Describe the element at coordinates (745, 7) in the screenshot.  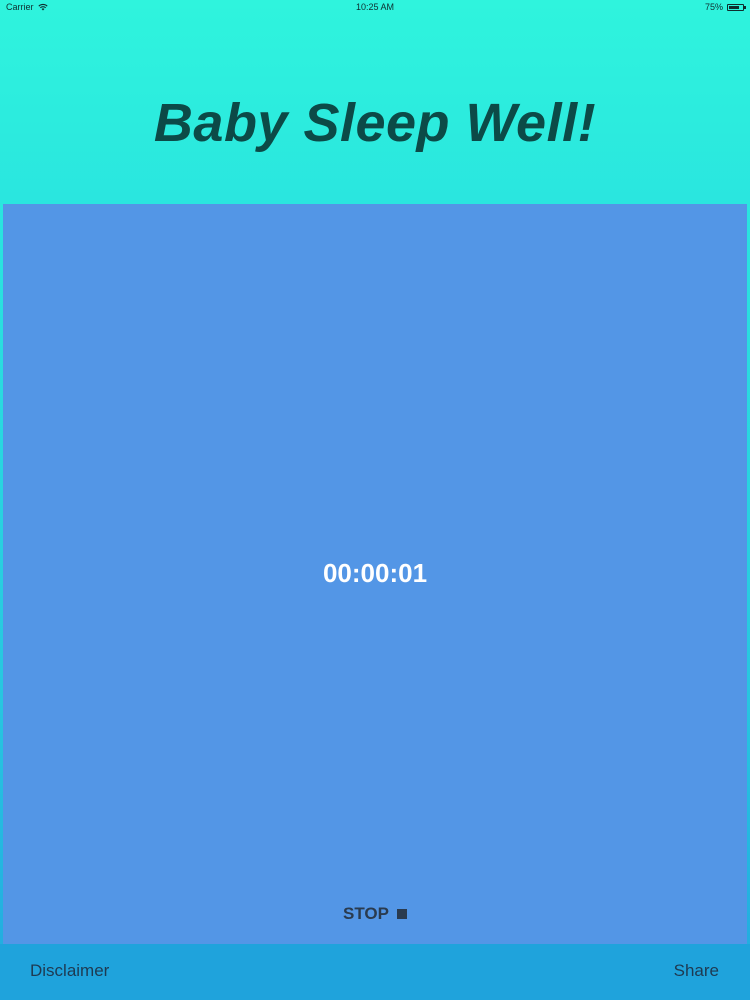
I see `battery-cap` at that location.